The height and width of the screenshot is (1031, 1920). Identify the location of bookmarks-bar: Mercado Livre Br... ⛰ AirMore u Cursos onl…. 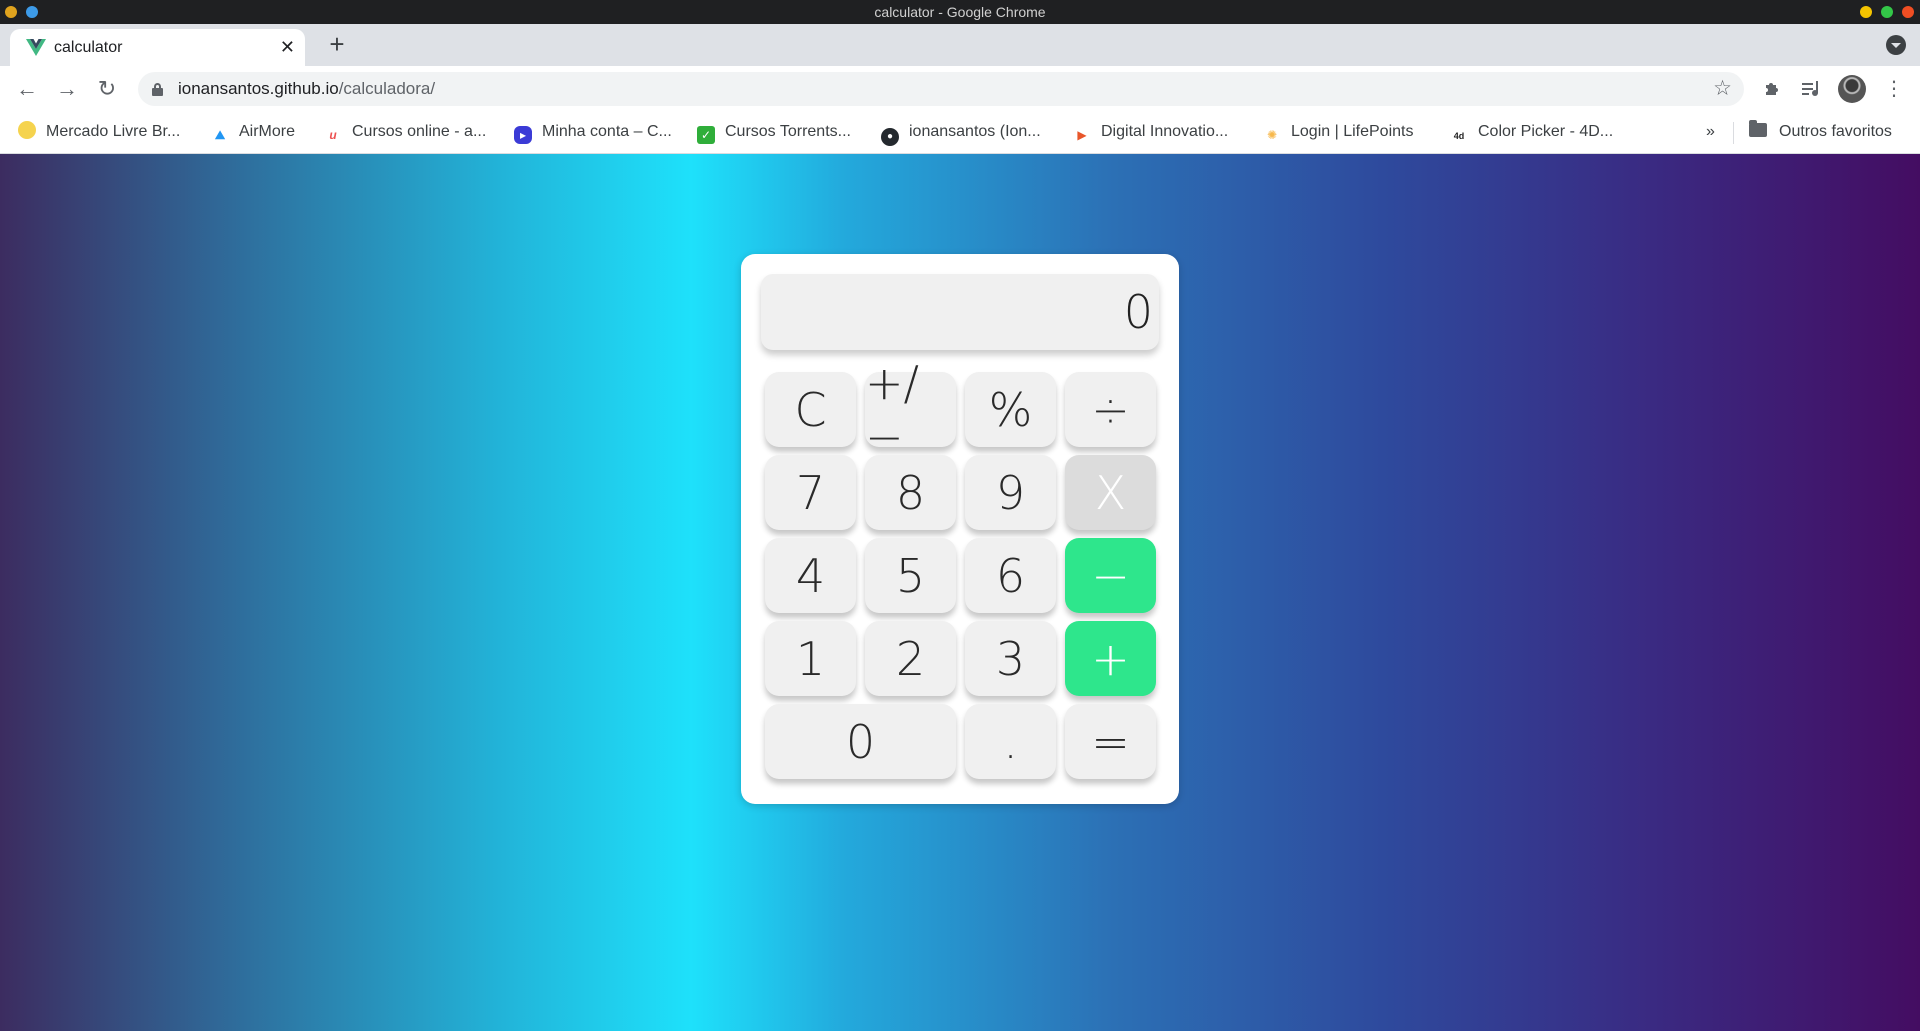
(960, 133).